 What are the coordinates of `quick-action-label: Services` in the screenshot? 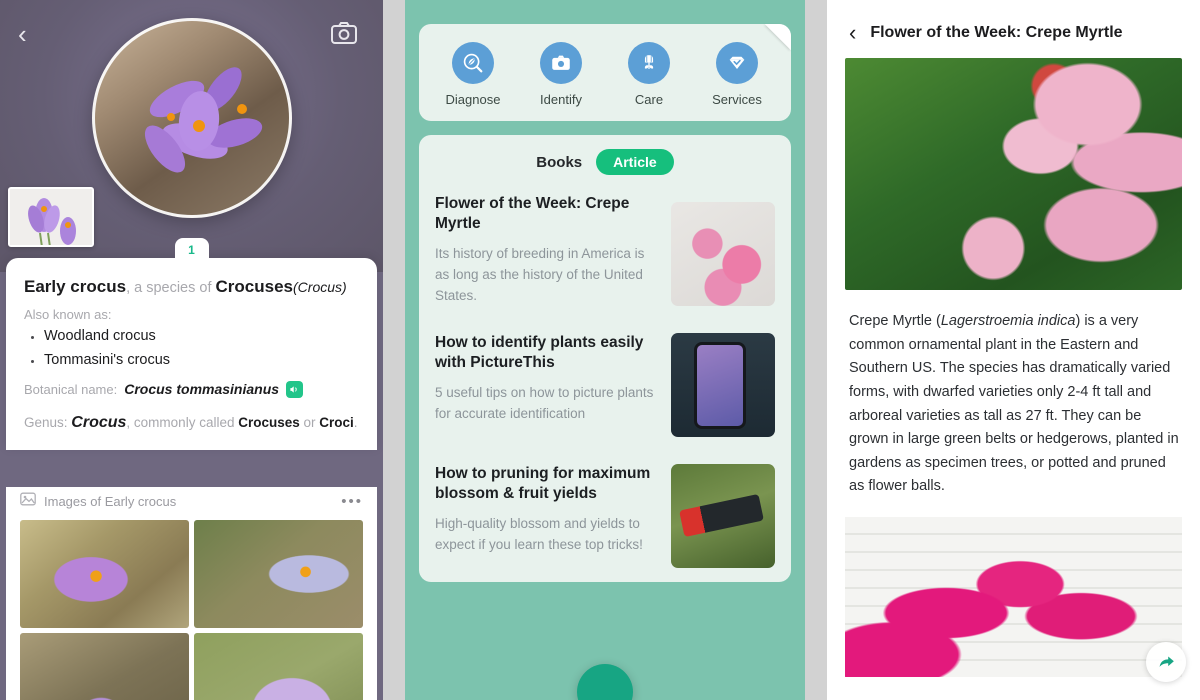 It's located at (737, 99).